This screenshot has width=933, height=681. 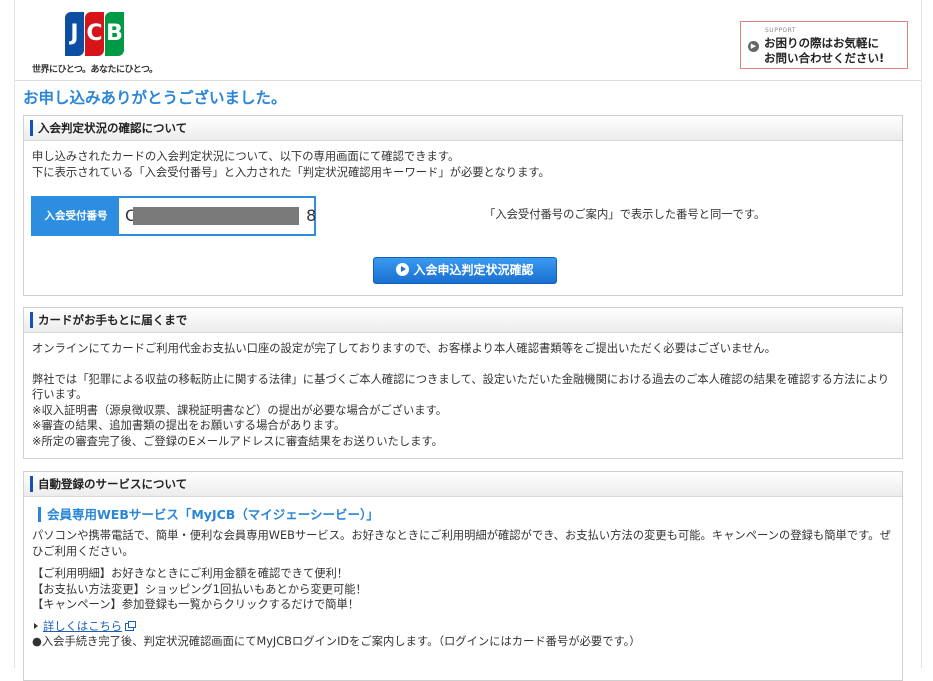 I want to click on feature-line: 【キャンペーン】参加登録も一覧からクリックするだけで簡単！, so click(x=196, y=604).